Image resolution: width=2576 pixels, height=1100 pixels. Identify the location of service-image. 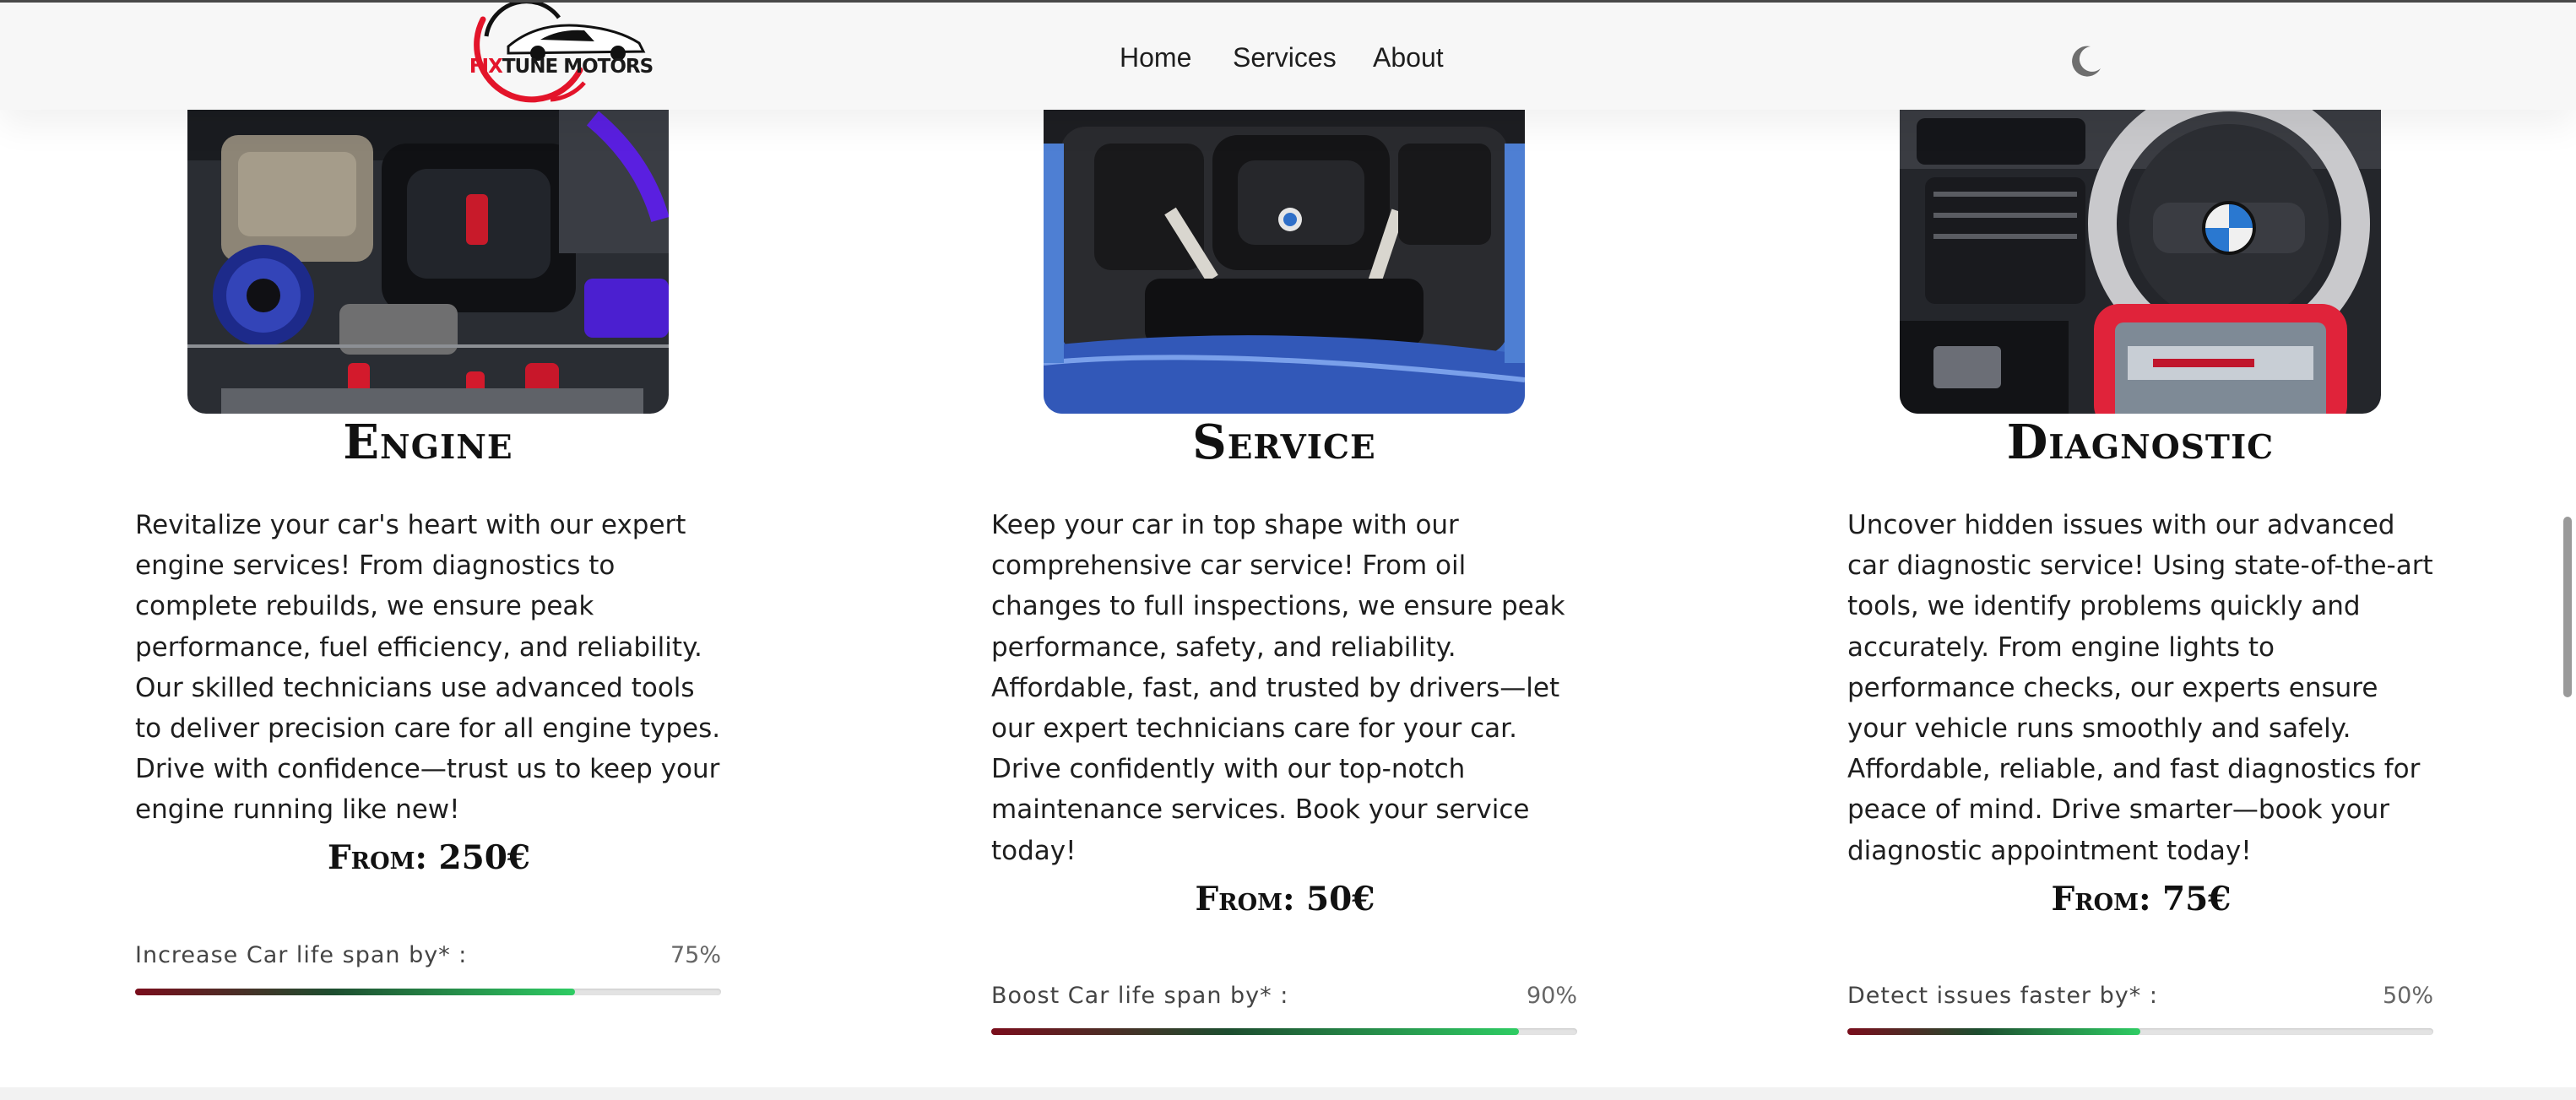
(1285, 262).